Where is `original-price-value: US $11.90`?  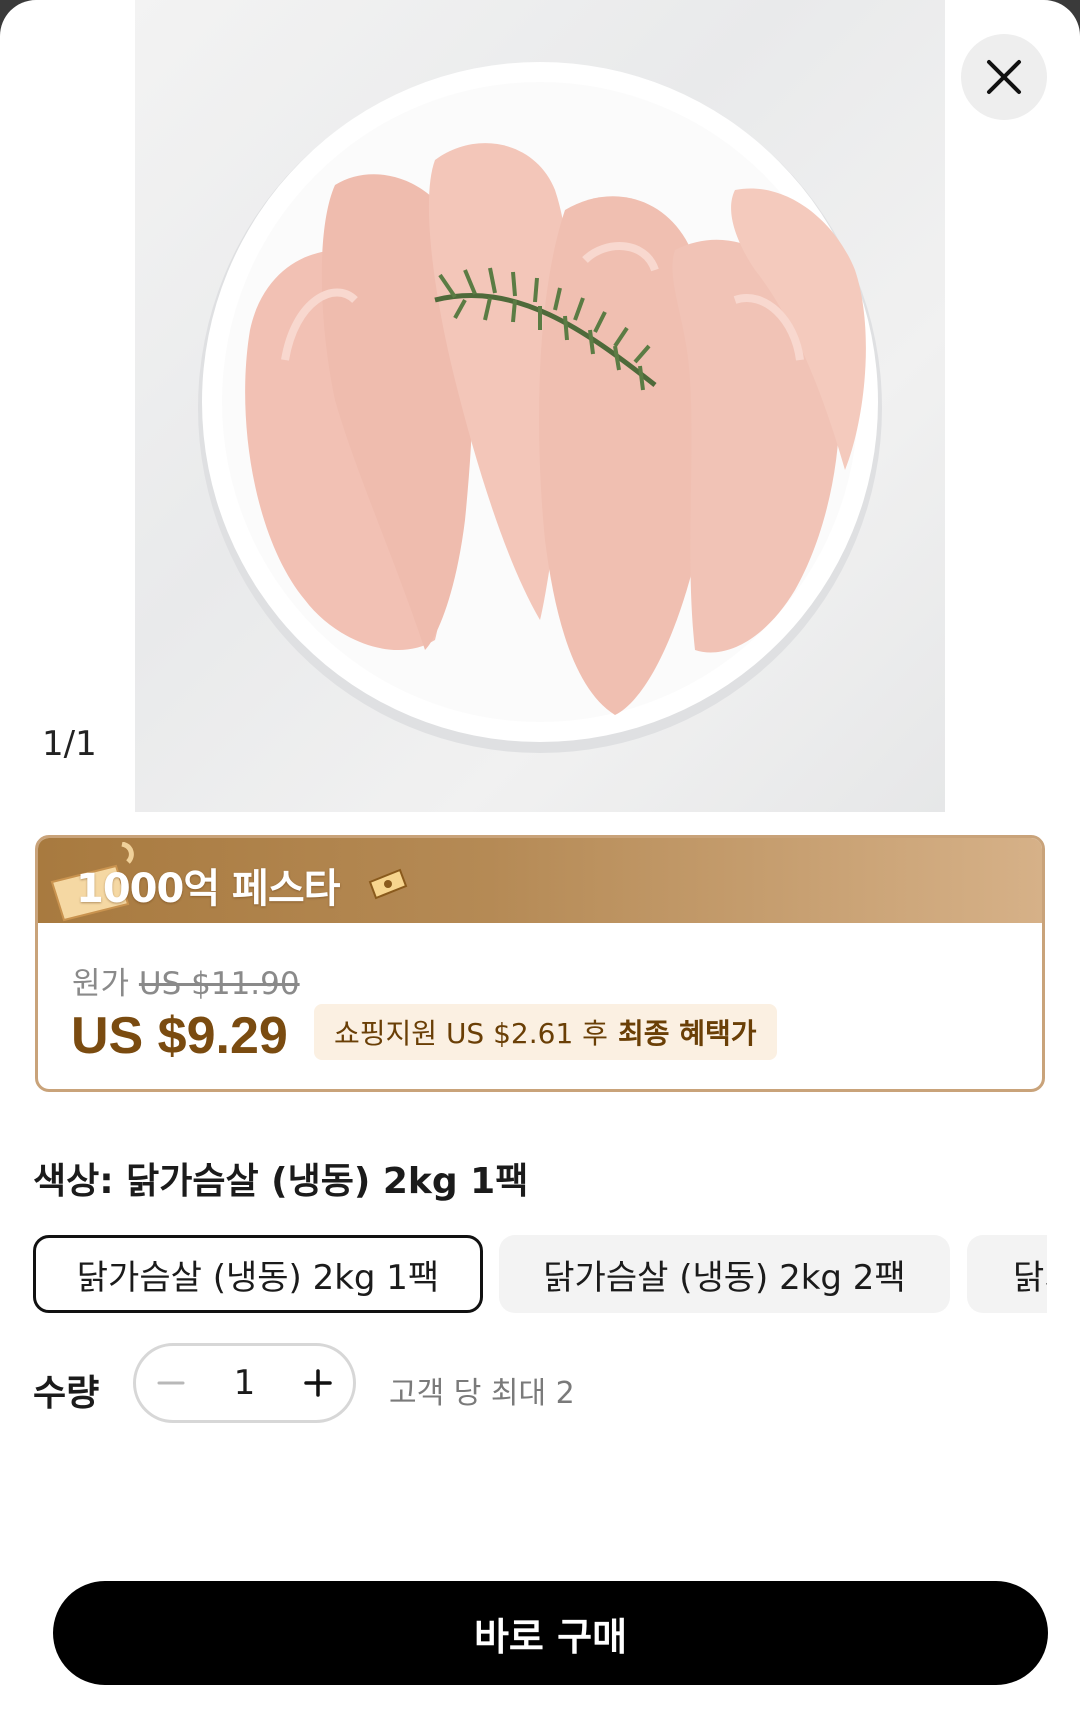 original-price-value: US $11.90 is located at coordinates (219, 984).